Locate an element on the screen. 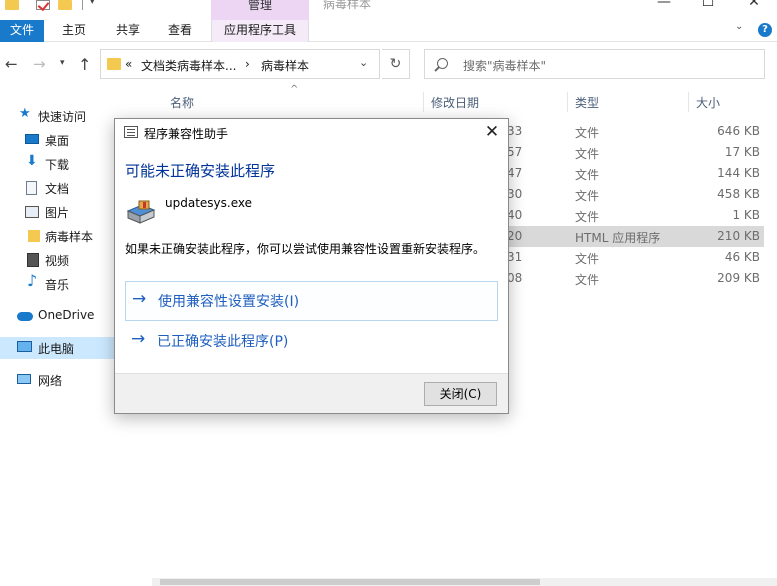  close-button: 关闭(C) is located at coordinates (460, 394).